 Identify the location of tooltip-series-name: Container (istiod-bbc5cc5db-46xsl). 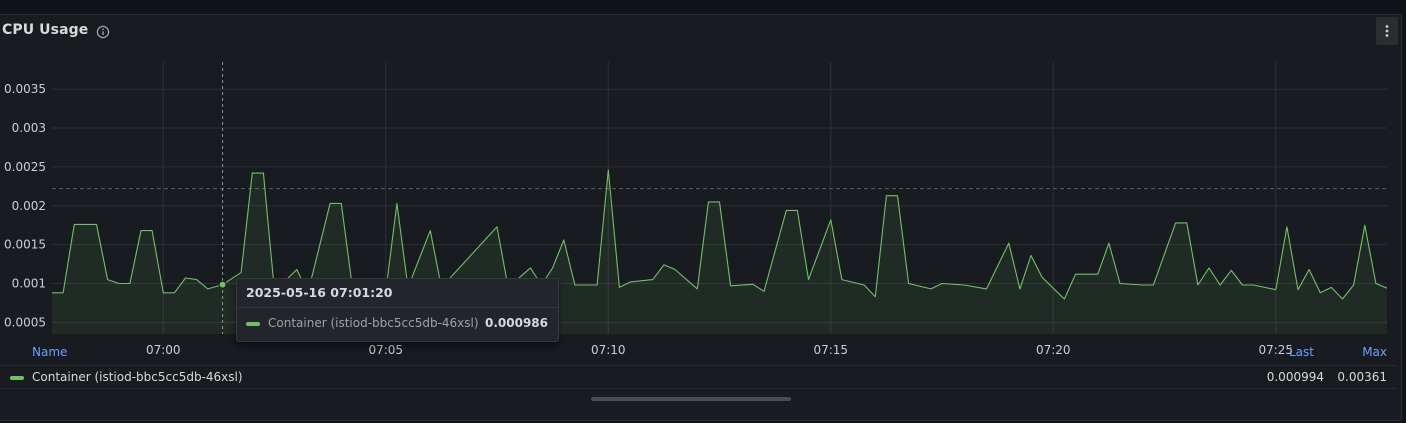
(373, 323).